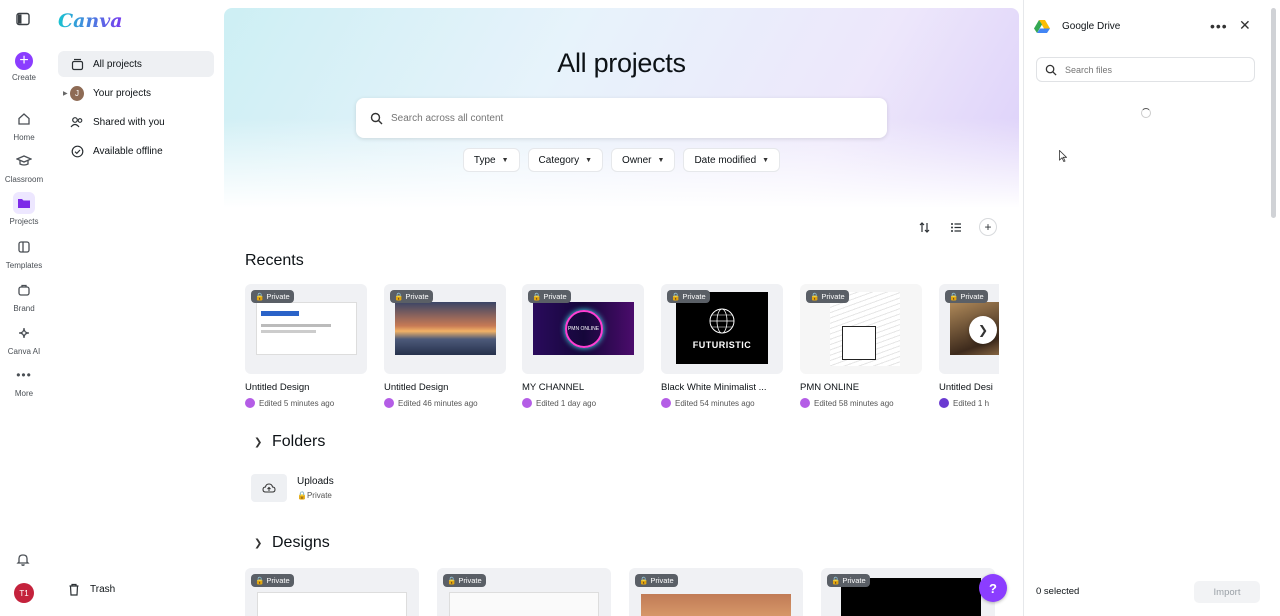 This screenshot has height=616, width=1280. What do you see at coordinates (24, 125) in the screenshot?
I see `rail-home: Home` at bounding box center [24, 125].